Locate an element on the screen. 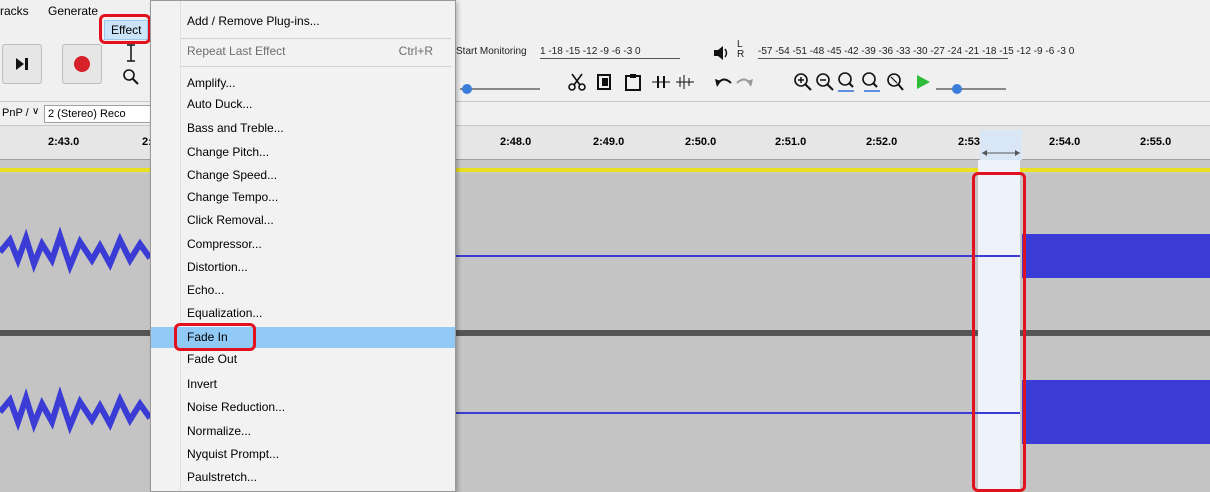 This screenshot has width=1210, height=492. record-icon is located at coordinates (82, 64).